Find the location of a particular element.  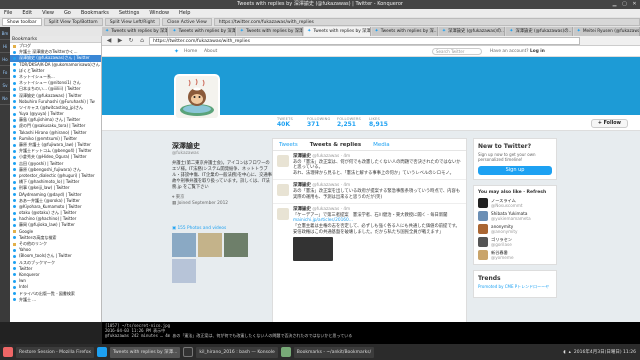

stat-following: FOLLOWING 371 is located at coordinates (319, 122).